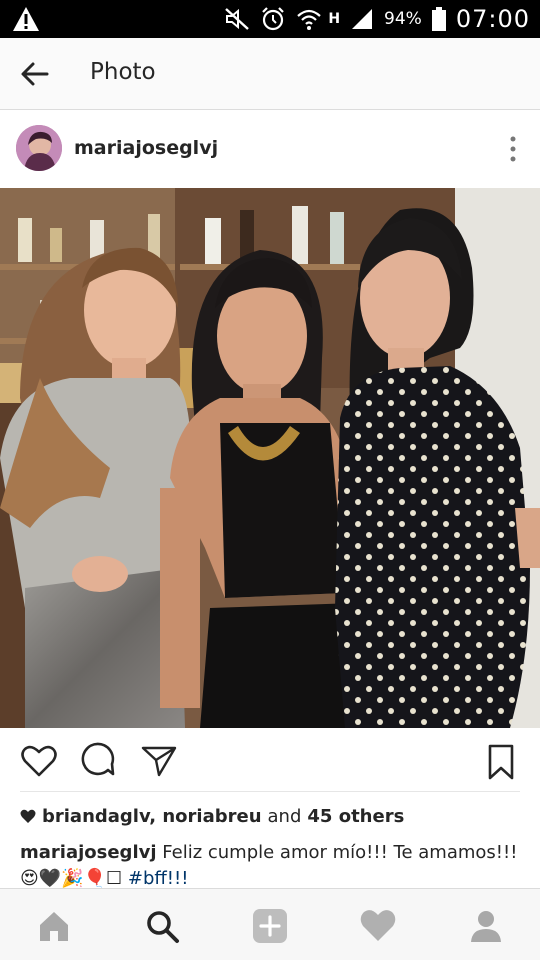 The image size is (540, 960). I want to click on page-title: Photo, so click(123, 72).